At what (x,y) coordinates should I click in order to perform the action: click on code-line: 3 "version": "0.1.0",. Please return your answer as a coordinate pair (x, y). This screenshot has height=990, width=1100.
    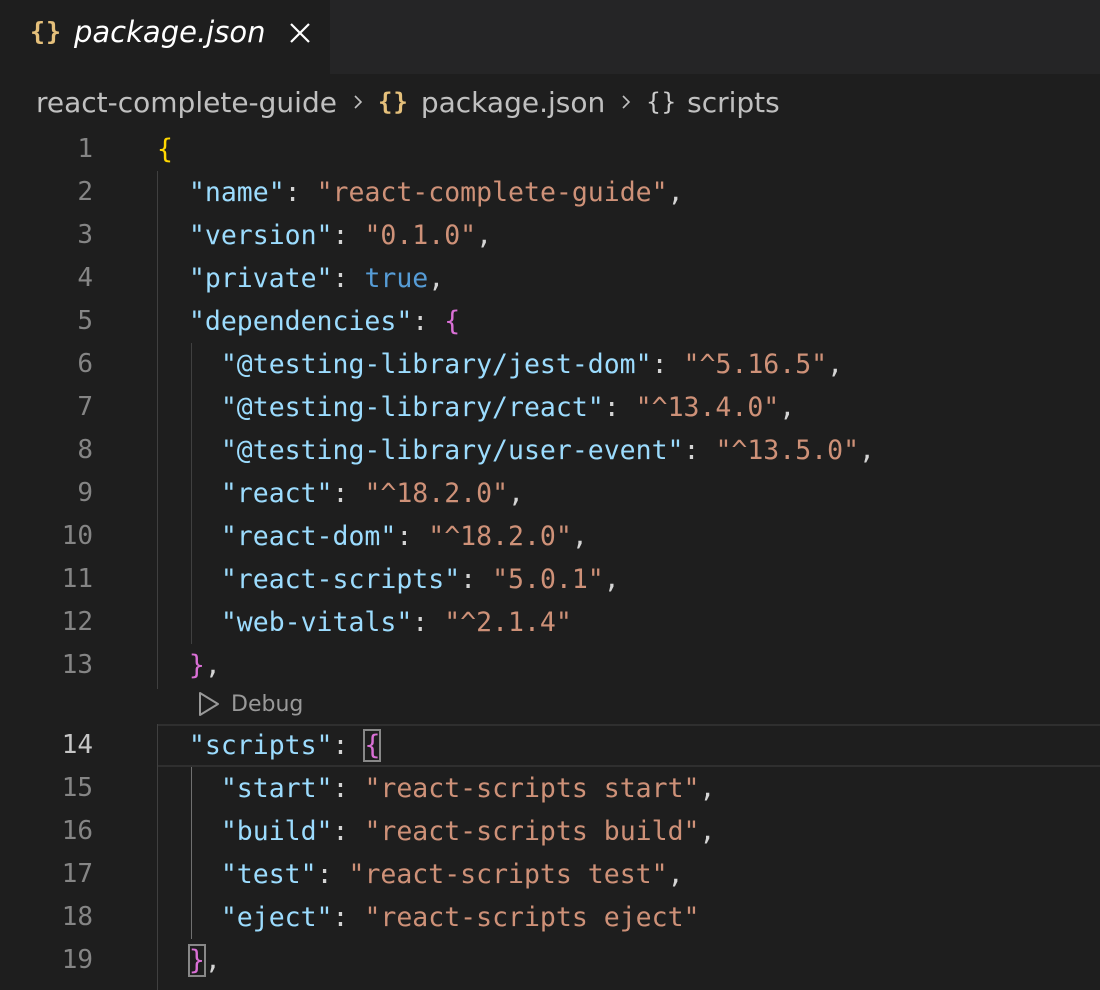
    Looking at the image, I should click on (550, 235).